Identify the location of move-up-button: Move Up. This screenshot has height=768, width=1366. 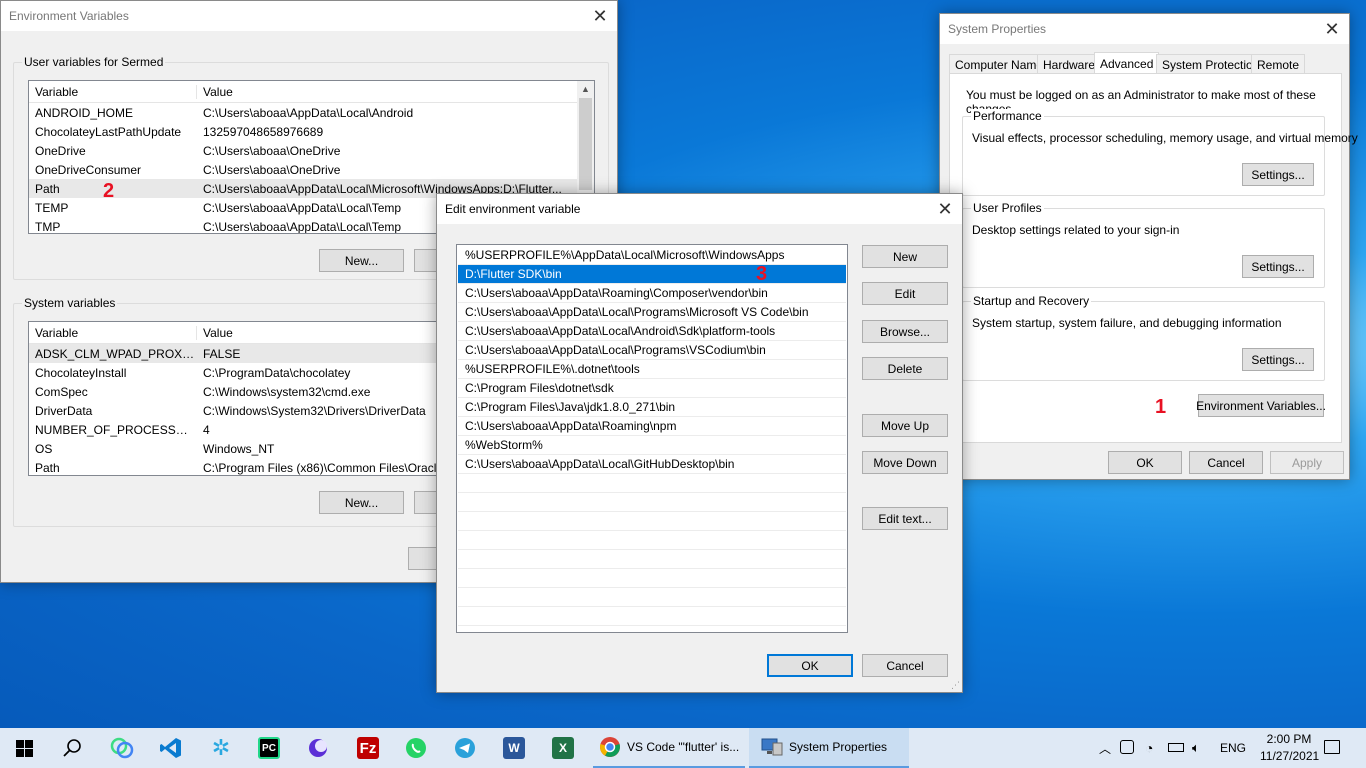
(905, 425).